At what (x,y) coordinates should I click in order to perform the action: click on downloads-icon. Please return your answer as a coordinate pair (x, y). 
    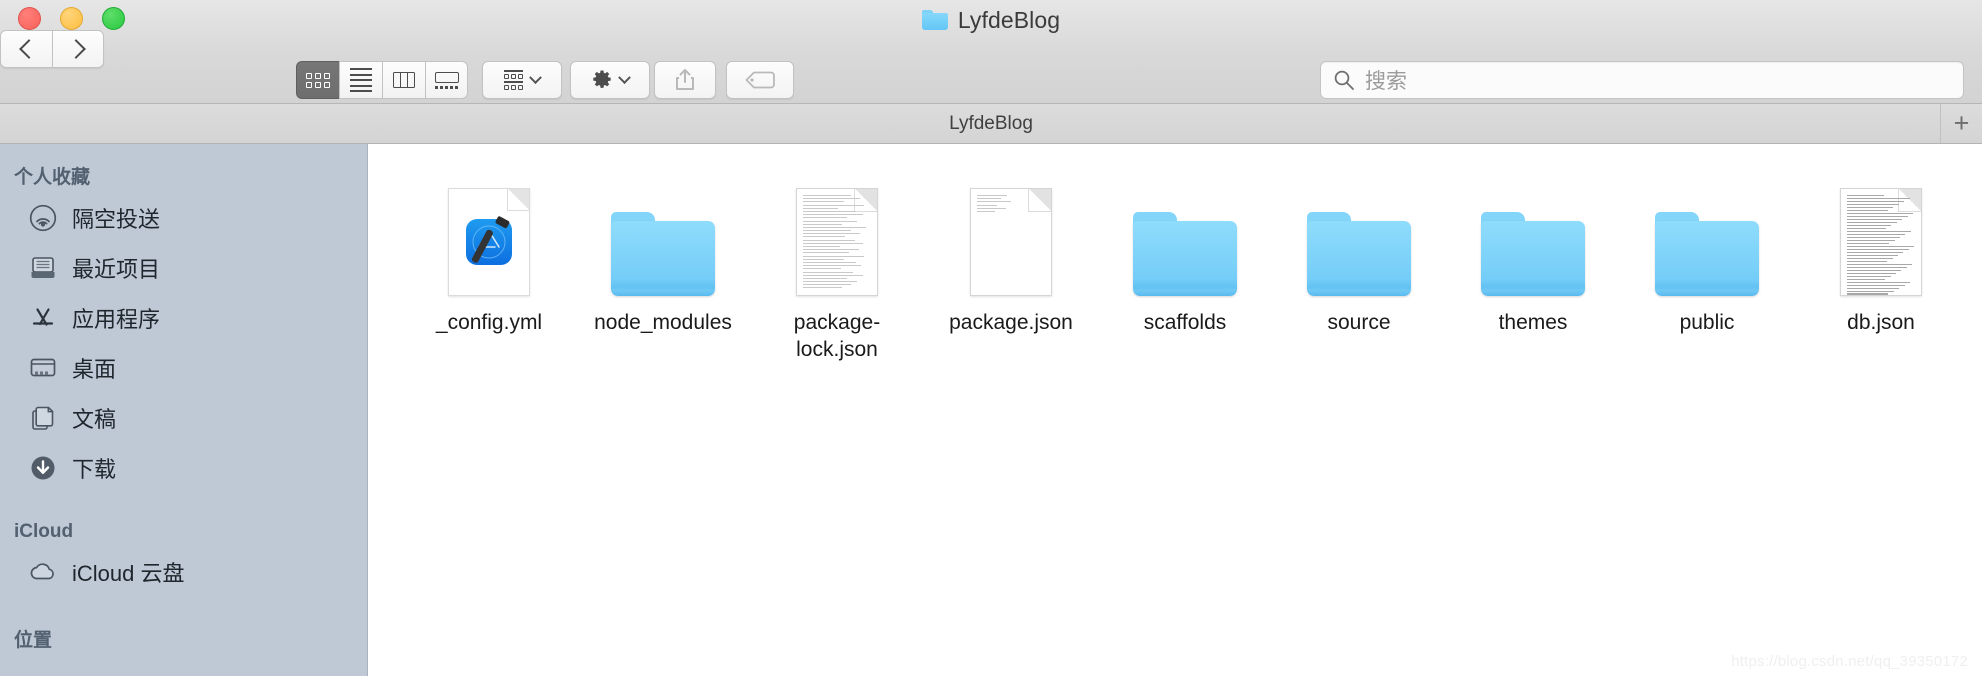
    Looking at the image, I should click on (43, 468).